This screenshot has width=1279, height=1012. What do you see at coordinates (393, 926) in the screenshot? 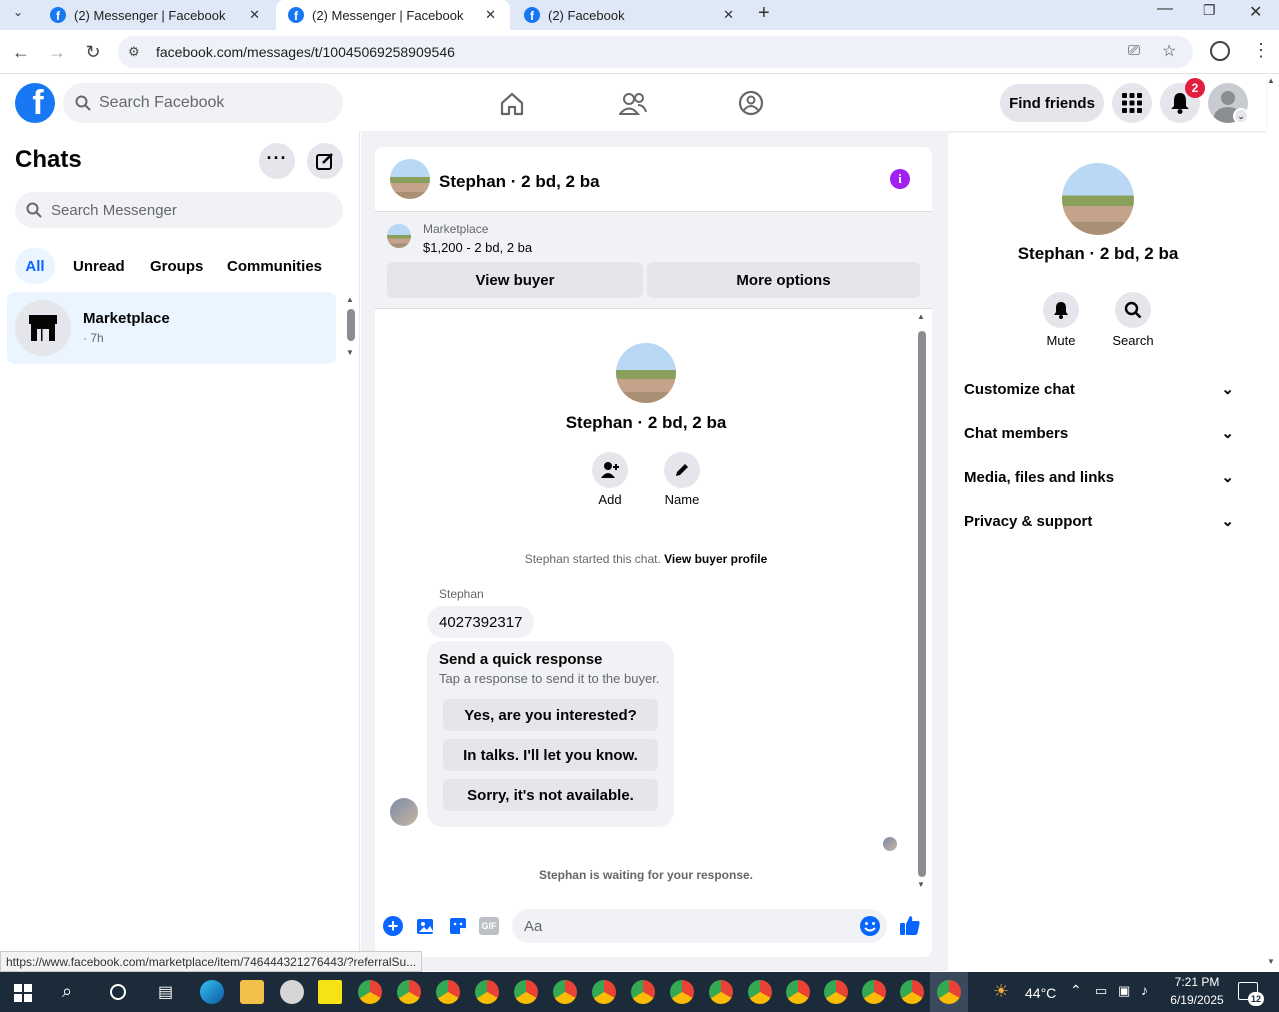
I see `add-attachment-icon: +` at bounding box center [393, 926].